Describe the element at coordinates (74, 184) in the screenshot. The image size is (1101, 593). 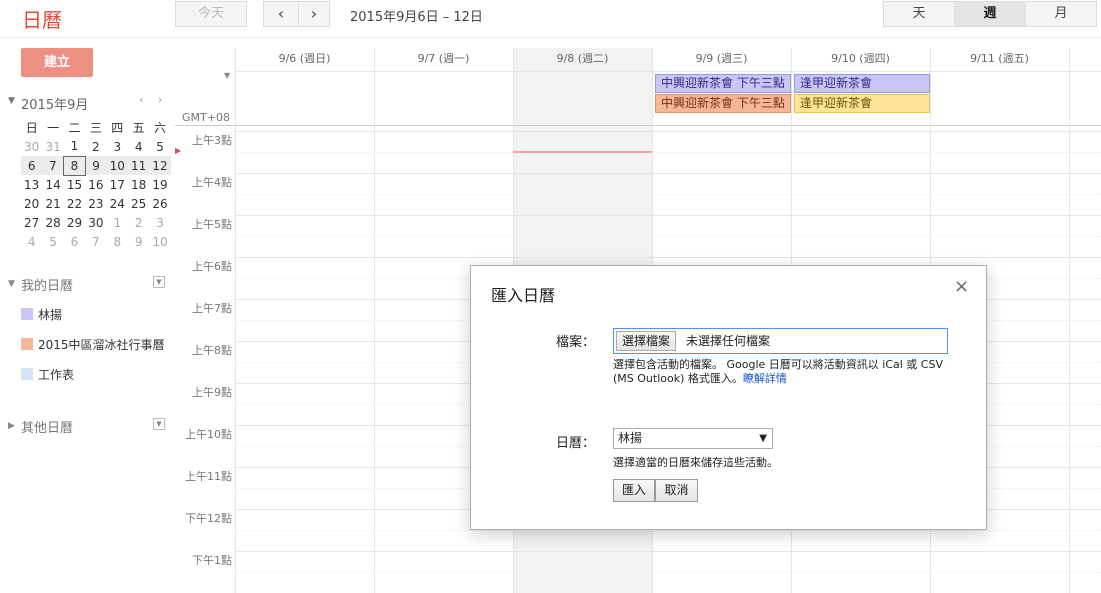
I see `mini-calendar-day: 15` at that location.